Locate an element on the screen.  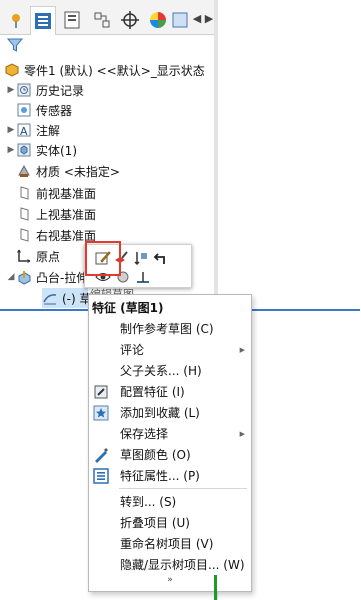
tab-pin is located at coordinates (16, 20).